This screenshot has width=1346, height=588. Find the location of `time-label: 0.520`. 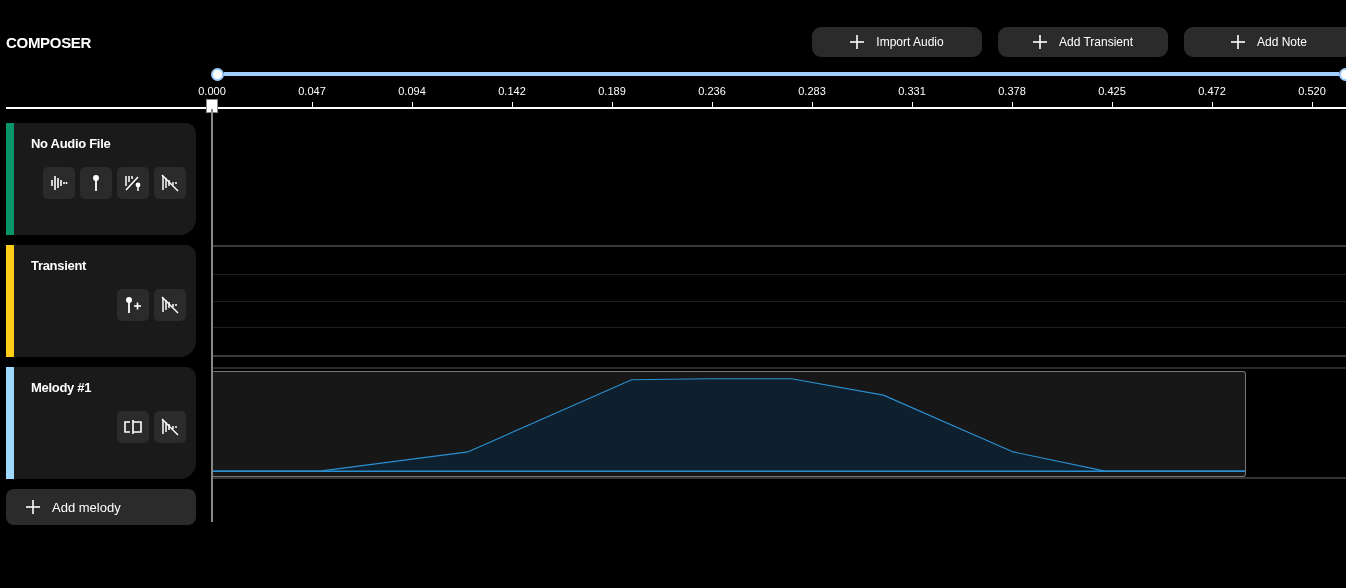

time-label: 0.520 is located at coordinates (1312, 91).